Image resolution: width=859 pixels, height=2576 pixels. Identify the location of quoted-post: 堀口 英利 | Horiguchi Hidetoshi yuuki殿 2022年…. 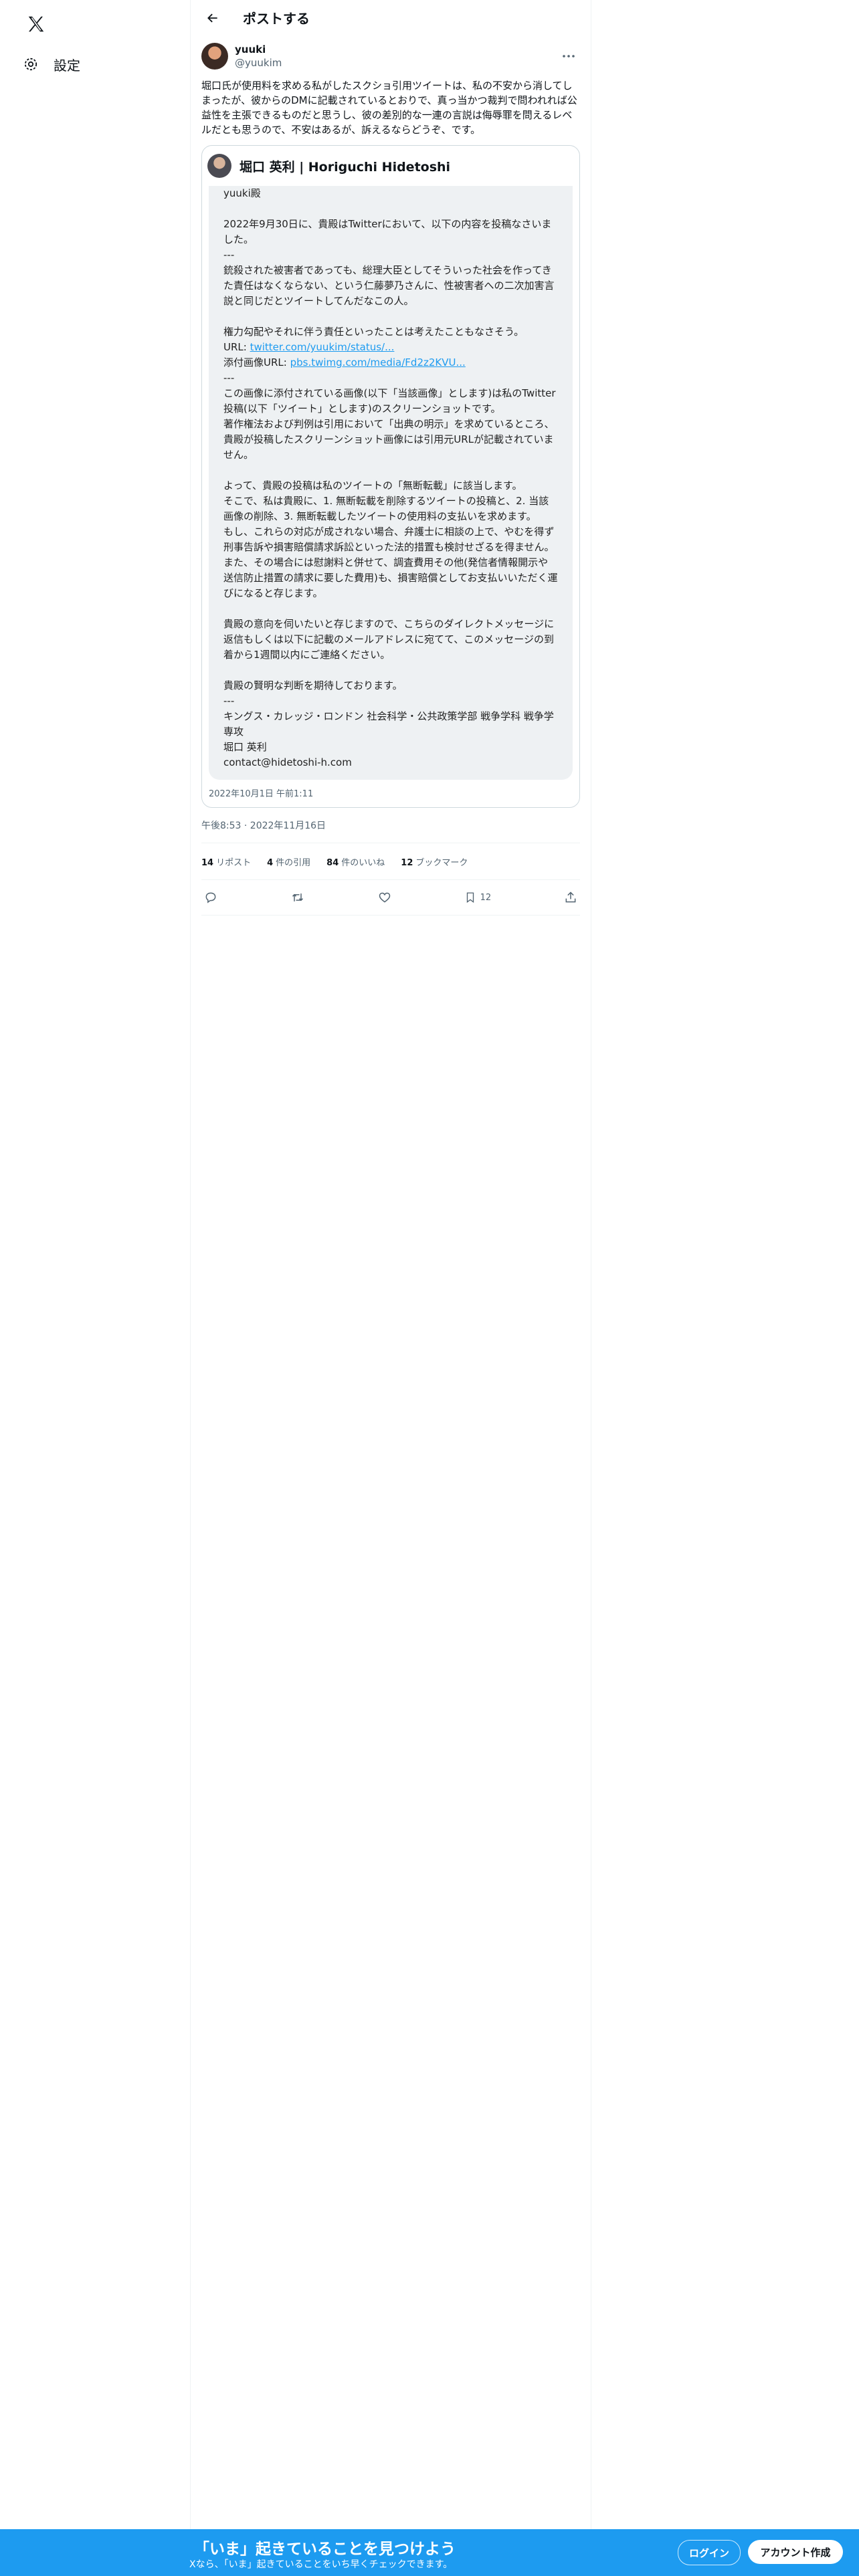
(390, 476).